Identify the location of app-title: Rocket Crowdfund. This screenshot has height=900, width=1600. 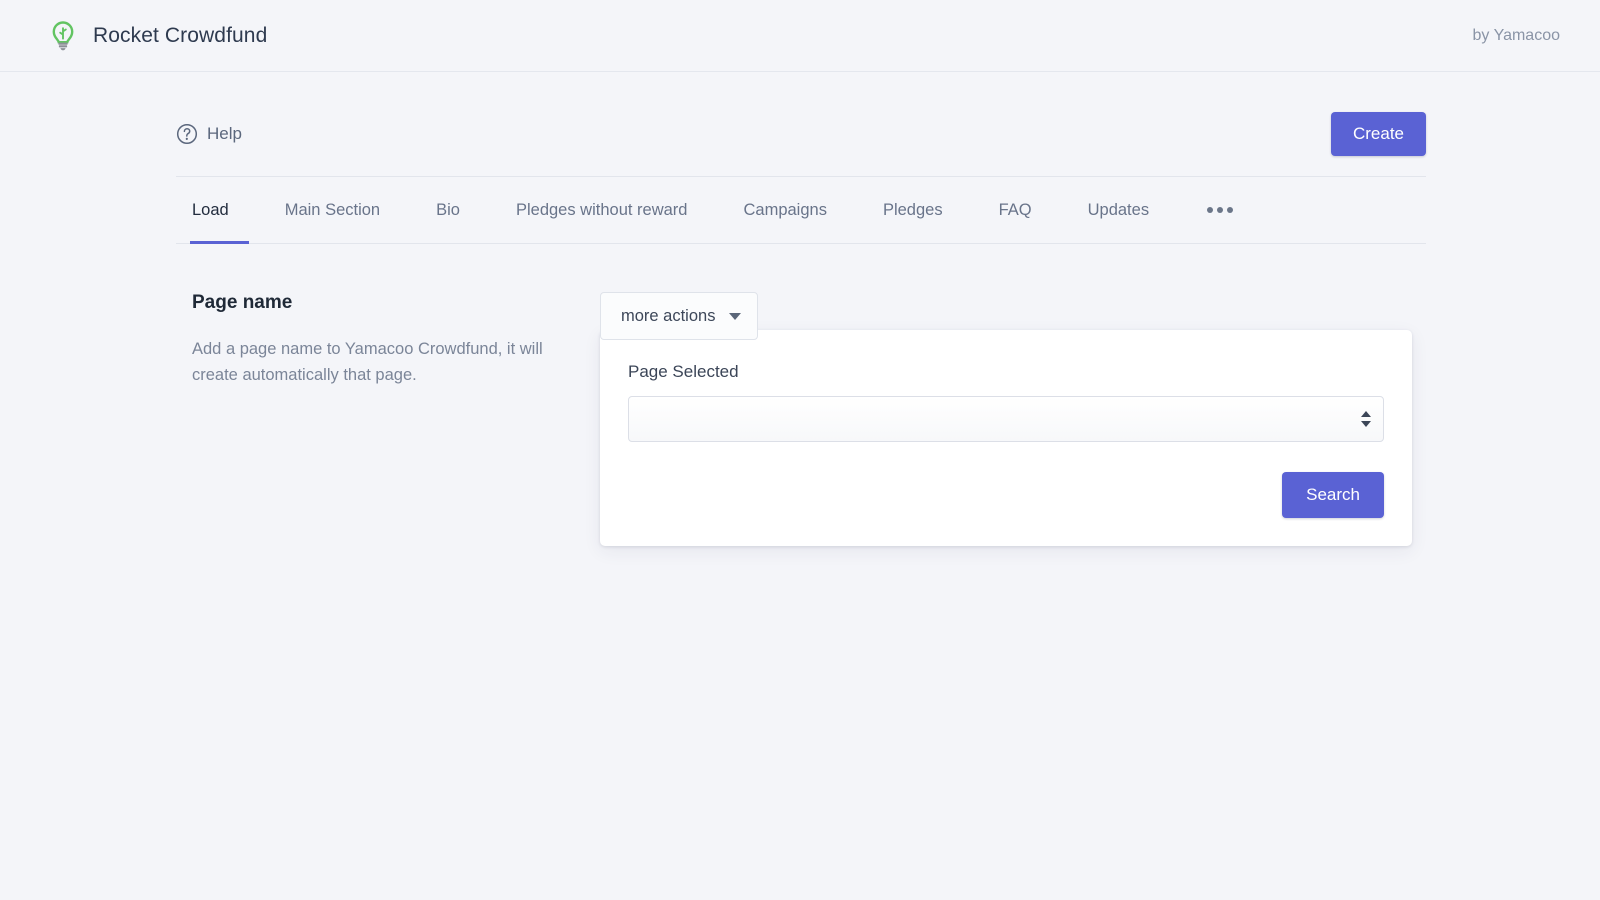
(180, 35).